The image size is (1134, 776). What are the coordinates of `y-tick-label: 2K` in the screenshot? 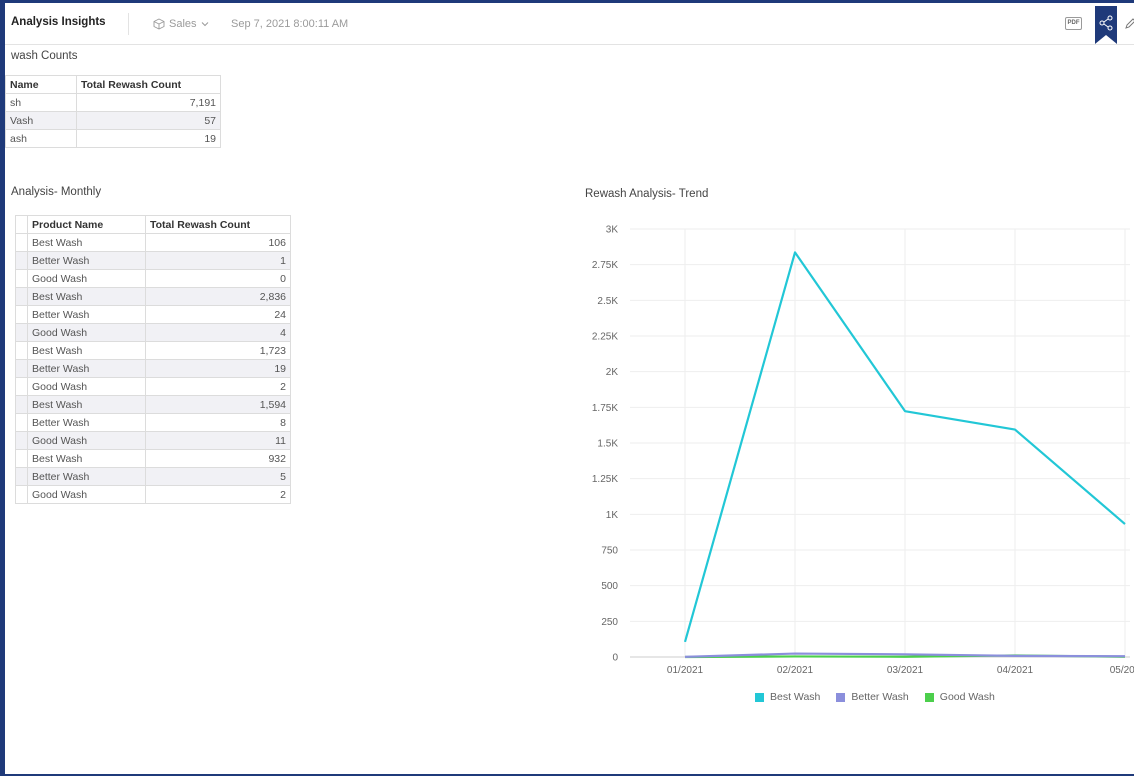 It's located at (612, 372).